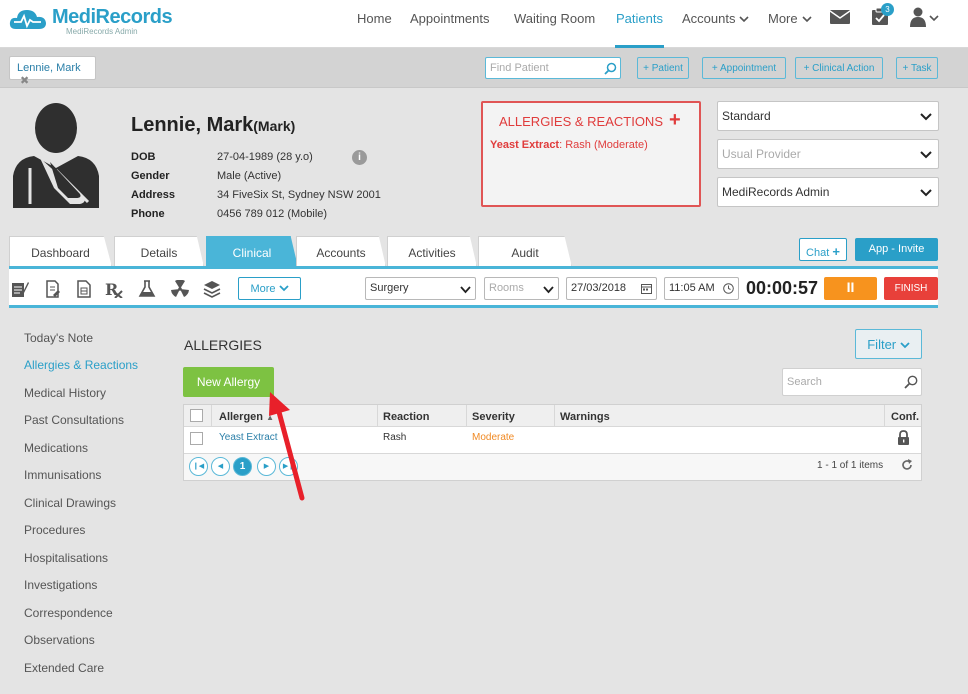  I want to click on patient-avatar-arm-sling-icon, so click(56, 155).